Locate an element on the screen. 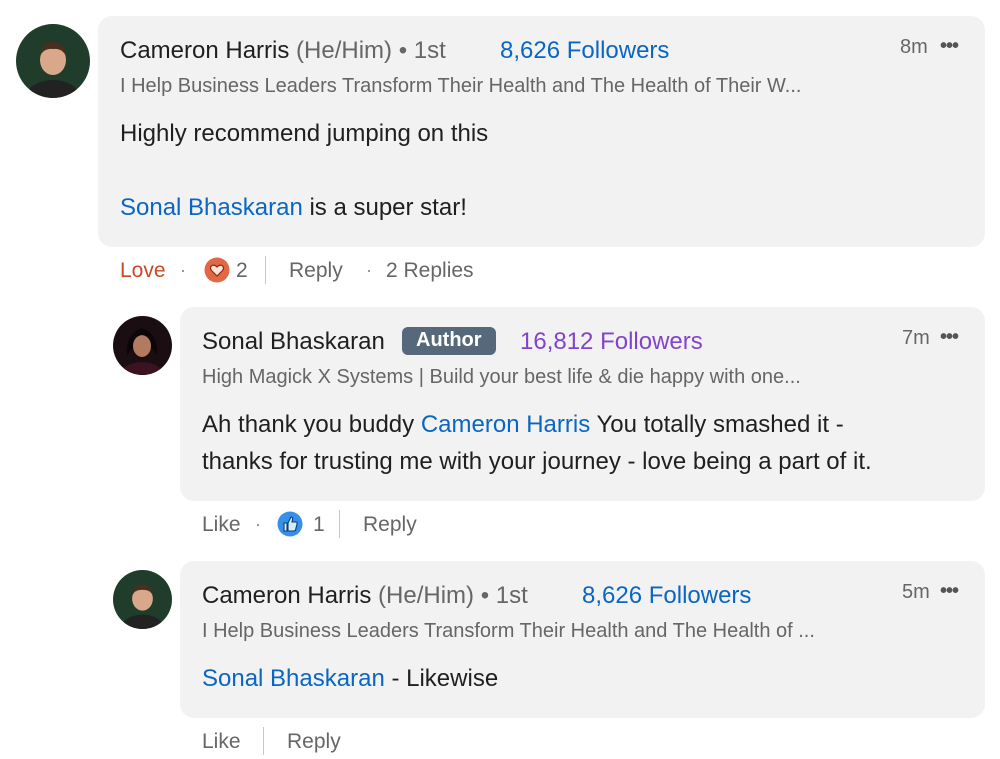 This screenshot has height=759, width=1000. comment-text-line: - Likewise is located at coordinates (441, 678).